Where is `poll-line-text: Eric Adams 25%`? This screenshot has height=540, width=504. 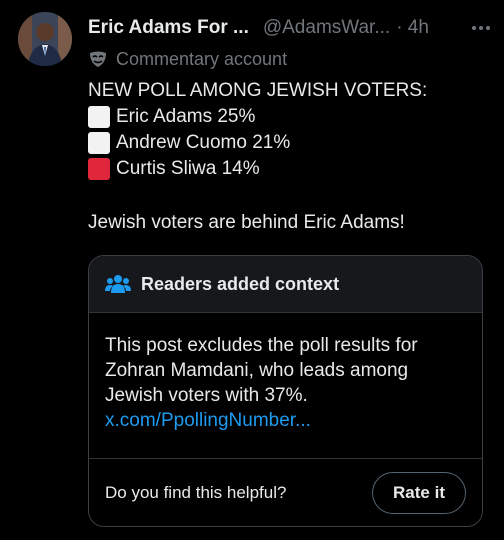
poll-line-text: Eric Adams 25% is located at coordinates (186, 116).